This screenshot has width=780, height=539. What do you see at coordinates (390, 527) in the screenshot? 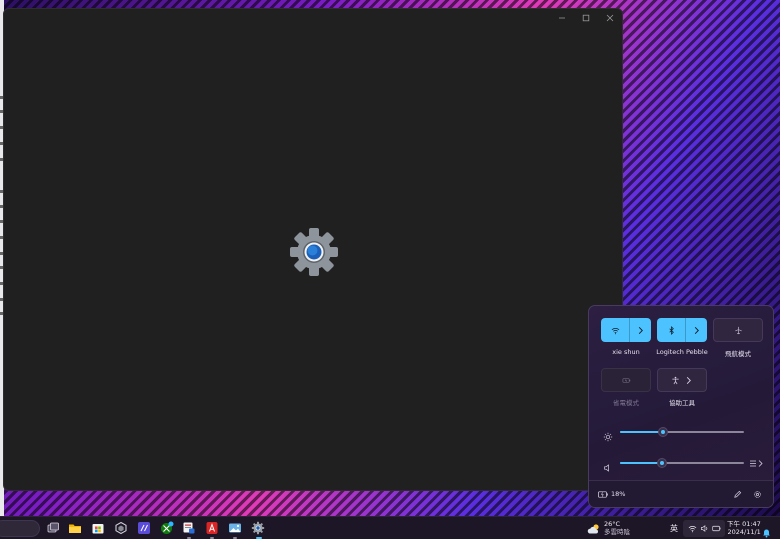
I see `taskbar: 26°C 多雲時陰 英 下午 01:47 2024/11/1` at bounding box center [390, 527].